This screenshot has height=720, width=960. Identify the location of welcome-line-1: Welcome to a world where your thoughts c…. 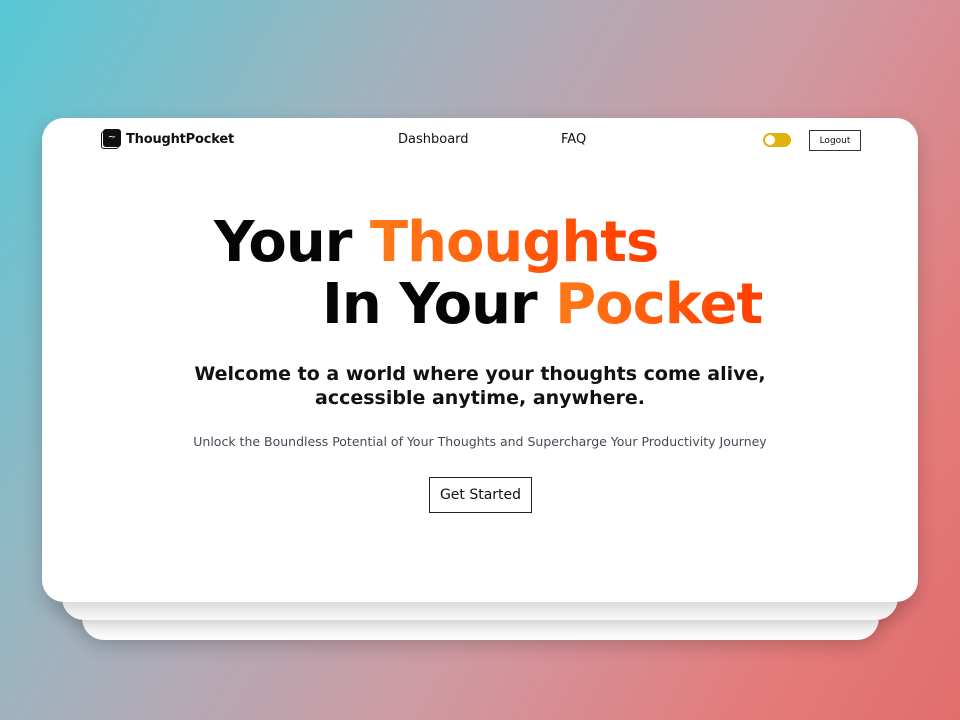
(480, 374).